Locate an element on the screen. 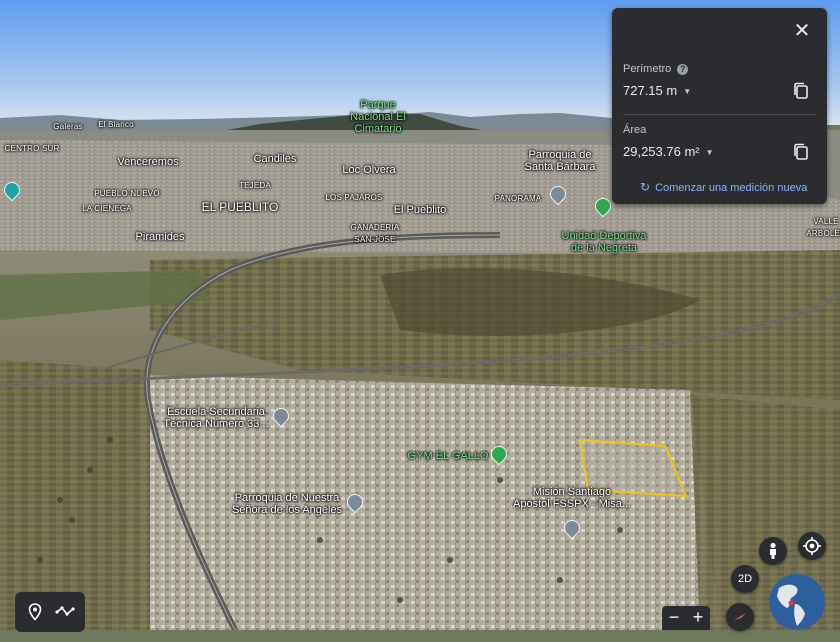 Image resolution: width=840 pixels, height=642 pixels. pegman-icon is located at coordinates (773, 551).